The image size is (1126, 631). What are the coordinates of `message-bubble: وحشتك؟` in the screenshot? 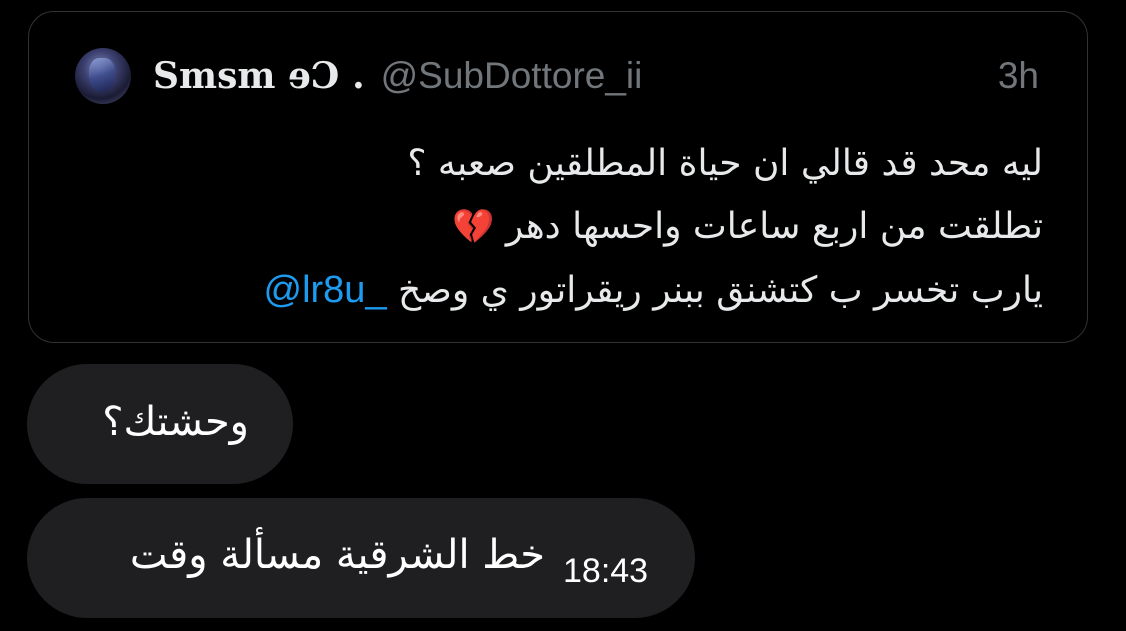 It's located at (160, 424).